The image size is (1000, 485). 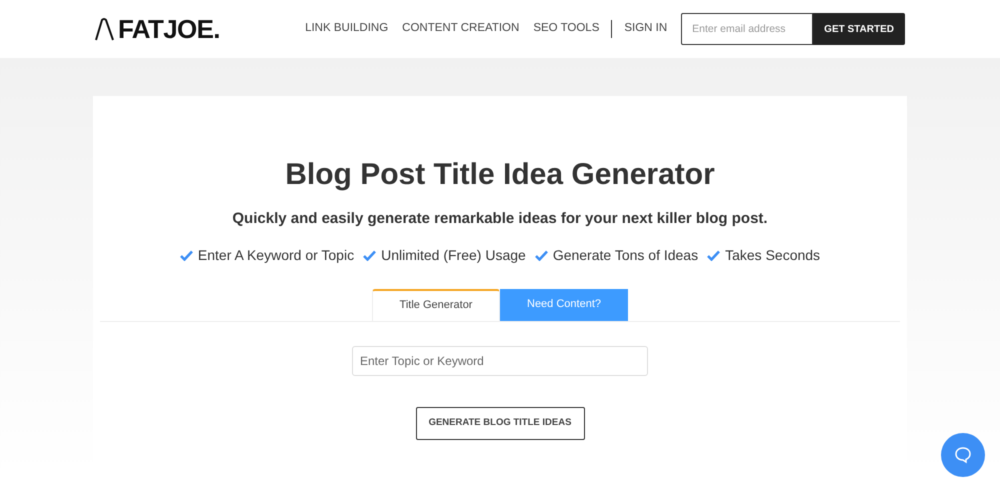 I want to click on nav-link: CONTENT CREATION, so click(x=461, y=29).